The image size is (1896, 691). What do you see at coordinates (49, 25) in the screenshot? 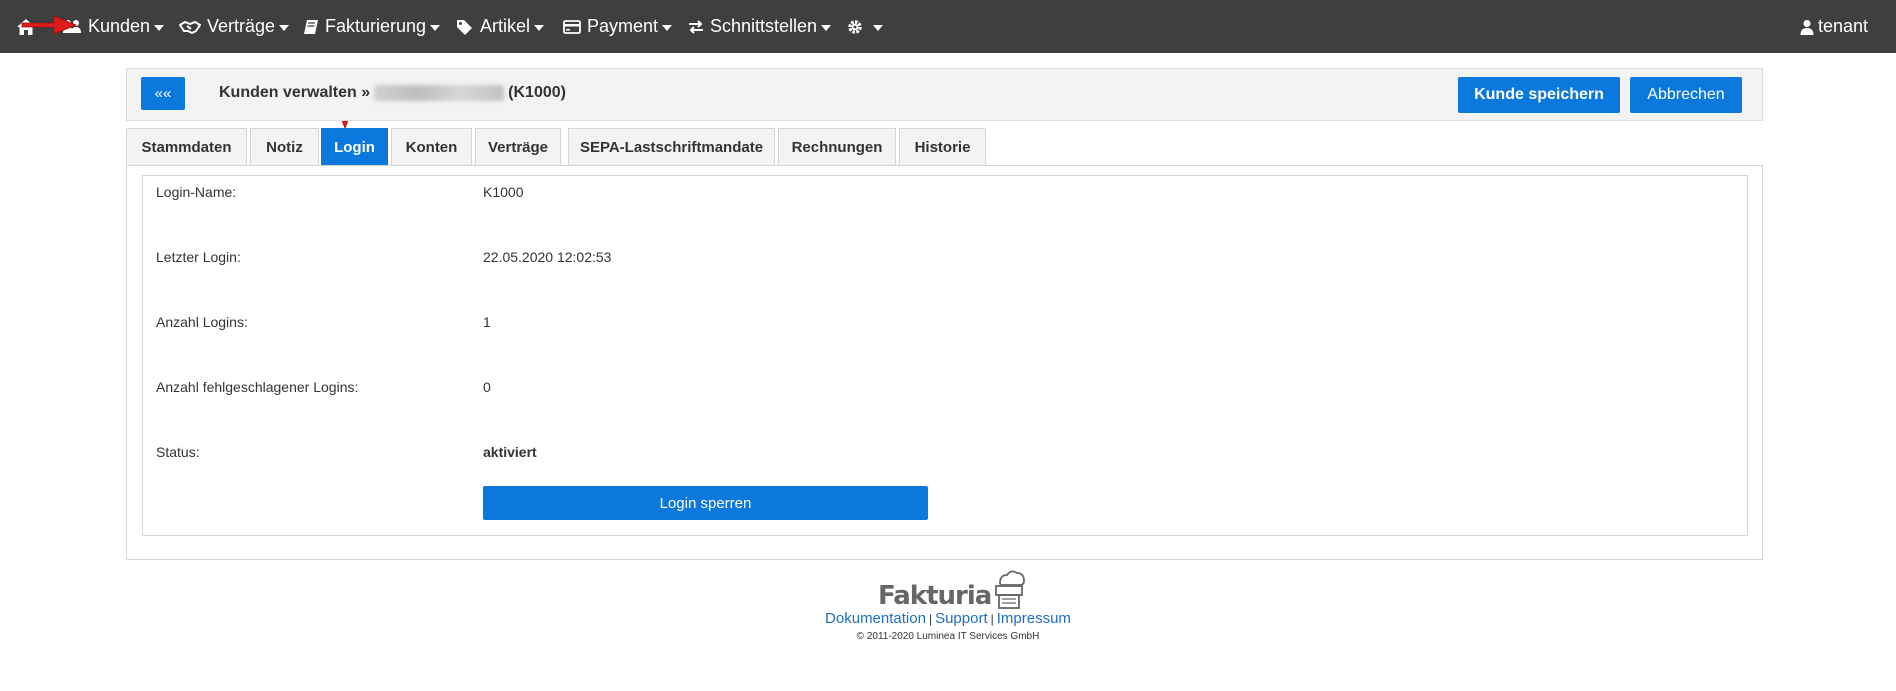
I see `annotation-arrow-icon` at bounding box center [49, 25].